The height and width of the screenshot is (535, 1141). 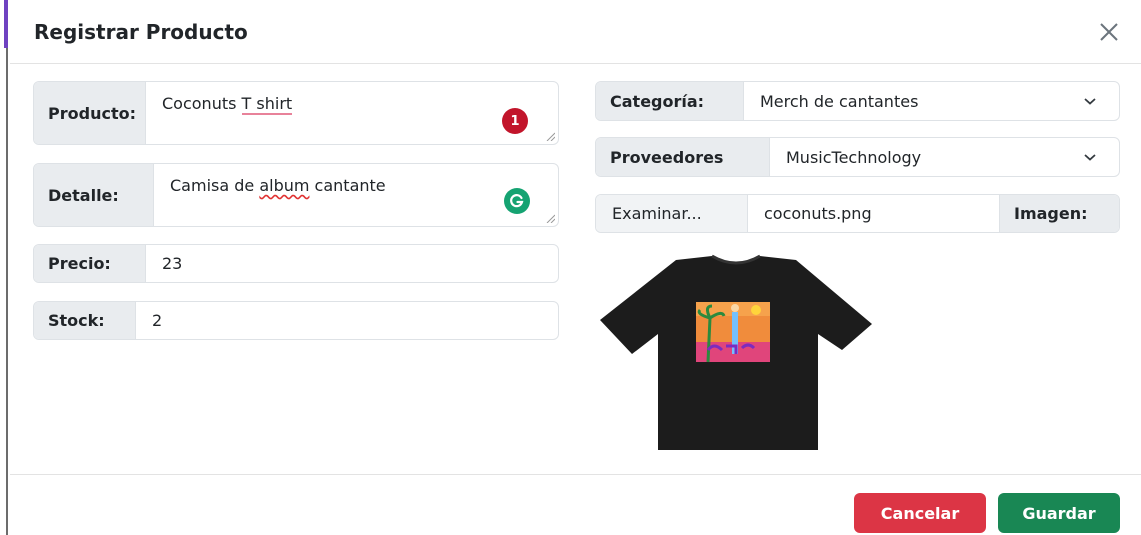 What do you see at coordinates (141, 32) in the screenshot?
I see `modal-title: Registrar Producto` at bounding box center [141, 32].